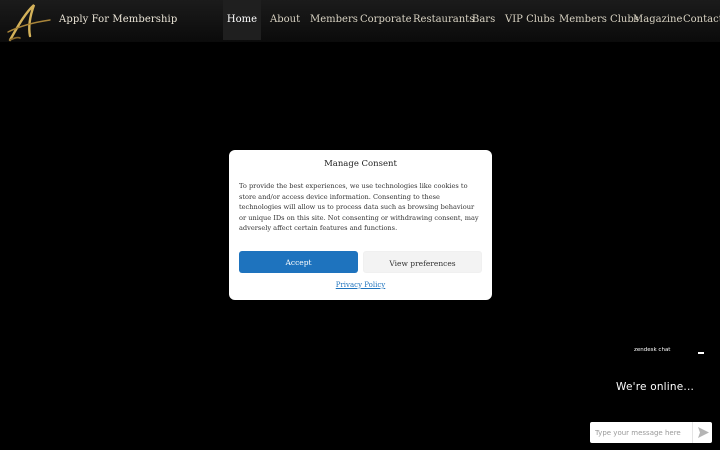  What do you see at coordinates (298, 262) in the screenshot?
I see `accept-button: Accept` at bounding box center [298, 262].